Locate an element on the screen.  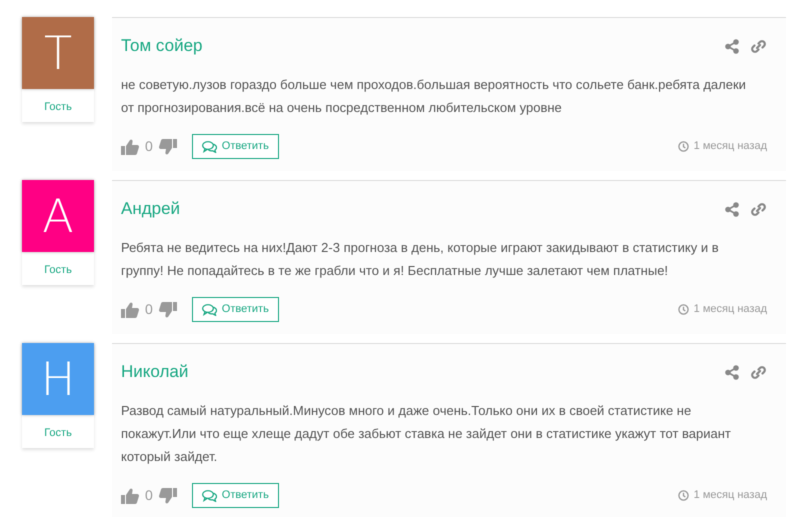
author-name: Андрей is located at coordinates (150, 209).